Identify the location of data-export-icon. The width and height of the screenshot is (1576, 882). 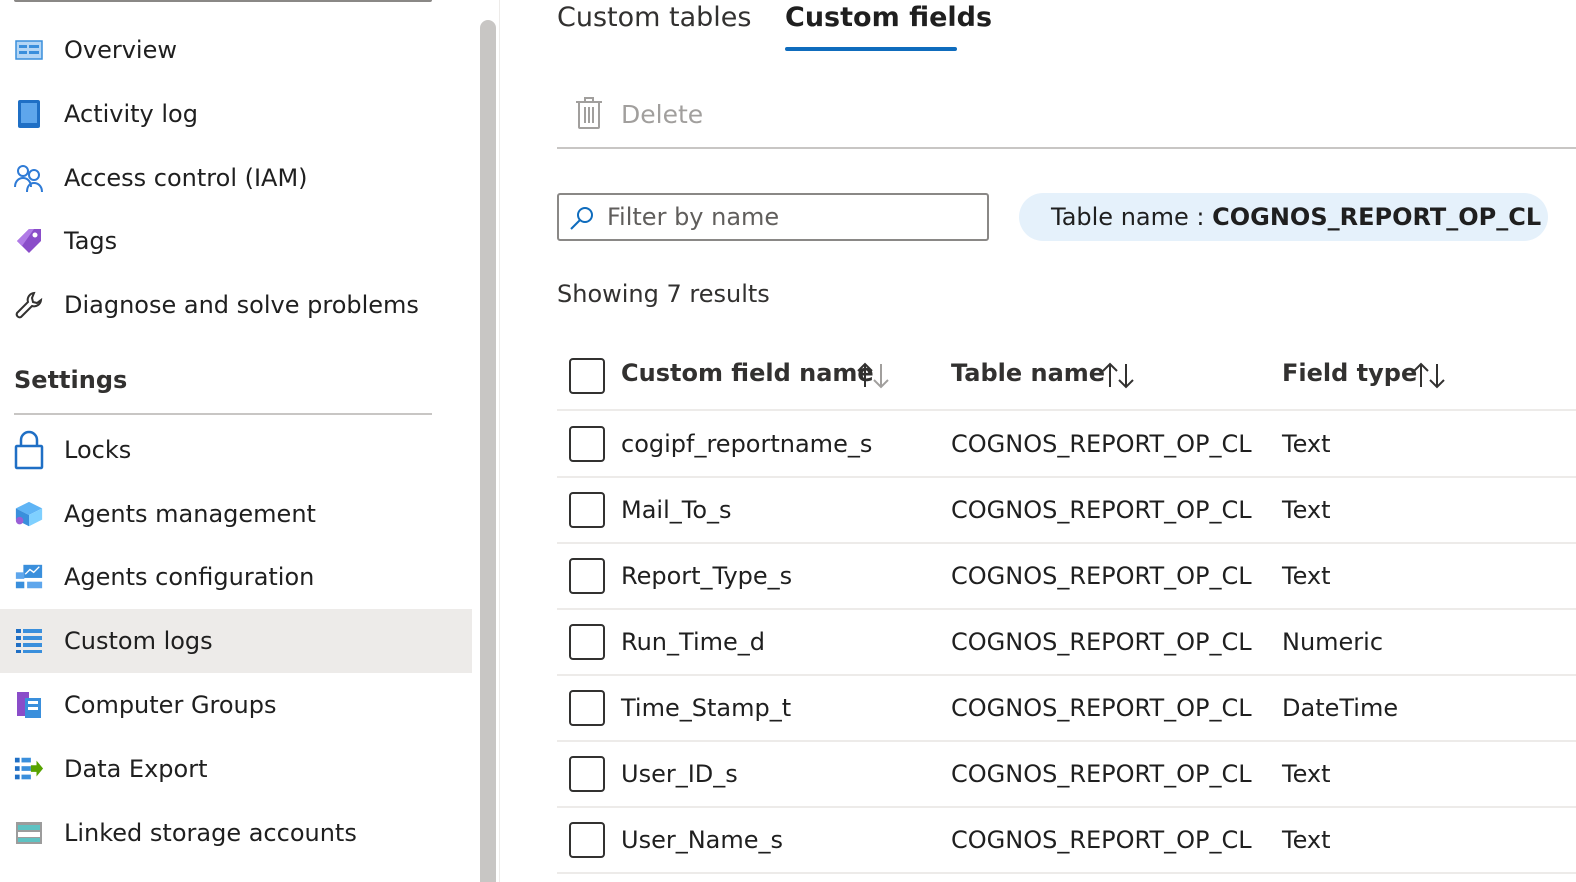
(29, 769).